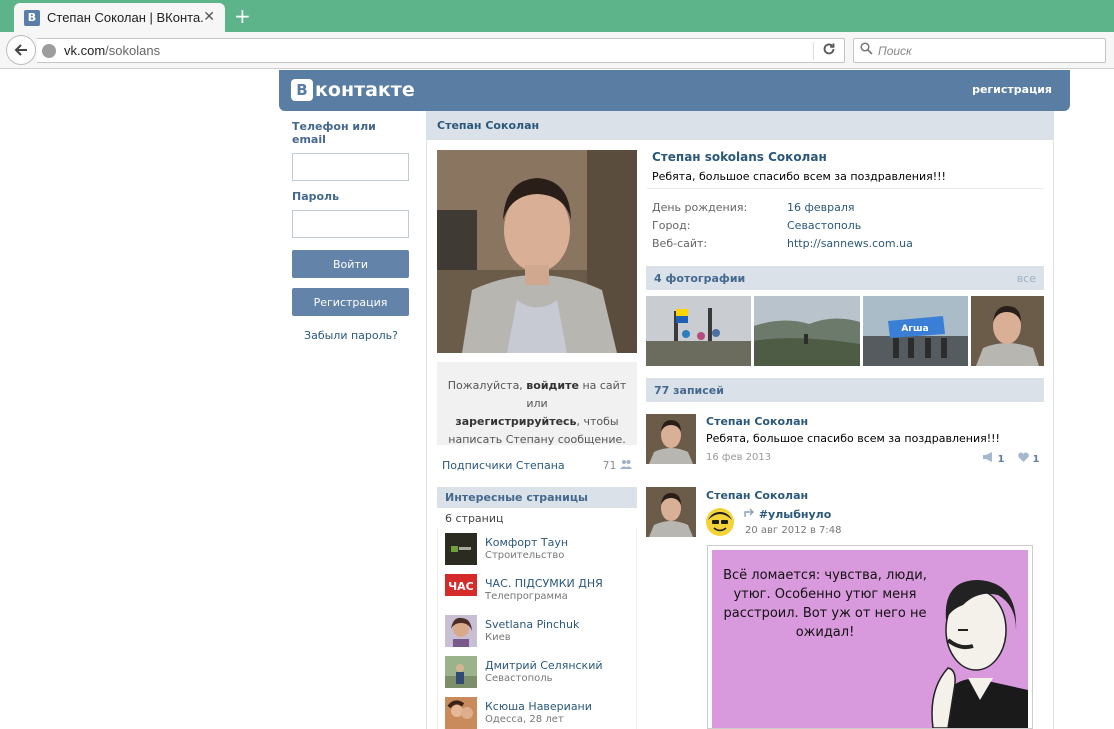  Describe the element at coordinates (895, 50) in the screenshot. I see `search-placeholder: Поиск` at that location.